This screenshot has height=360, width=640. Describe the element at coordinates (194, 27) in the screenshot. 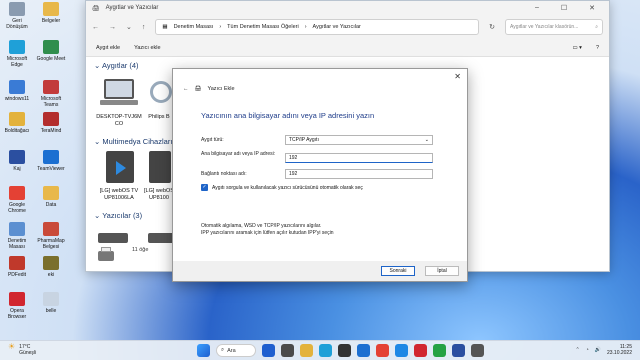

I see `breadcrumb-item: Denetim Masası` at that location.